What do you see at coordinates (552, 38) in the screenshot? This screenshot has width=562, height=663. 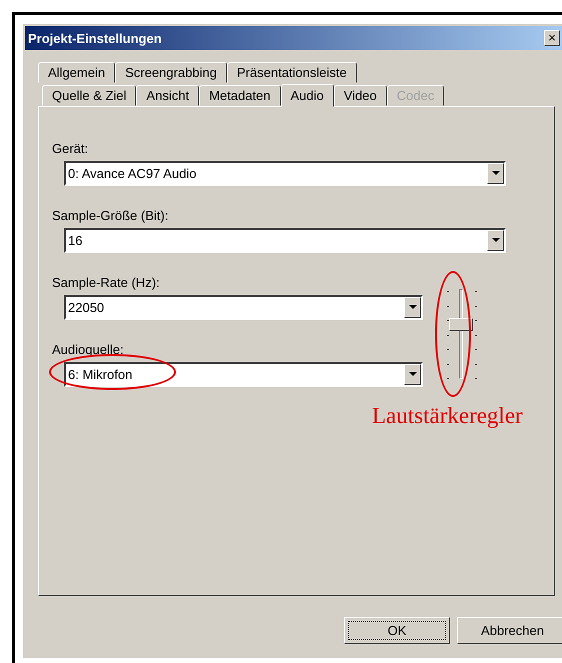 I see `close-button: ×` at bounding box center [552, 38].